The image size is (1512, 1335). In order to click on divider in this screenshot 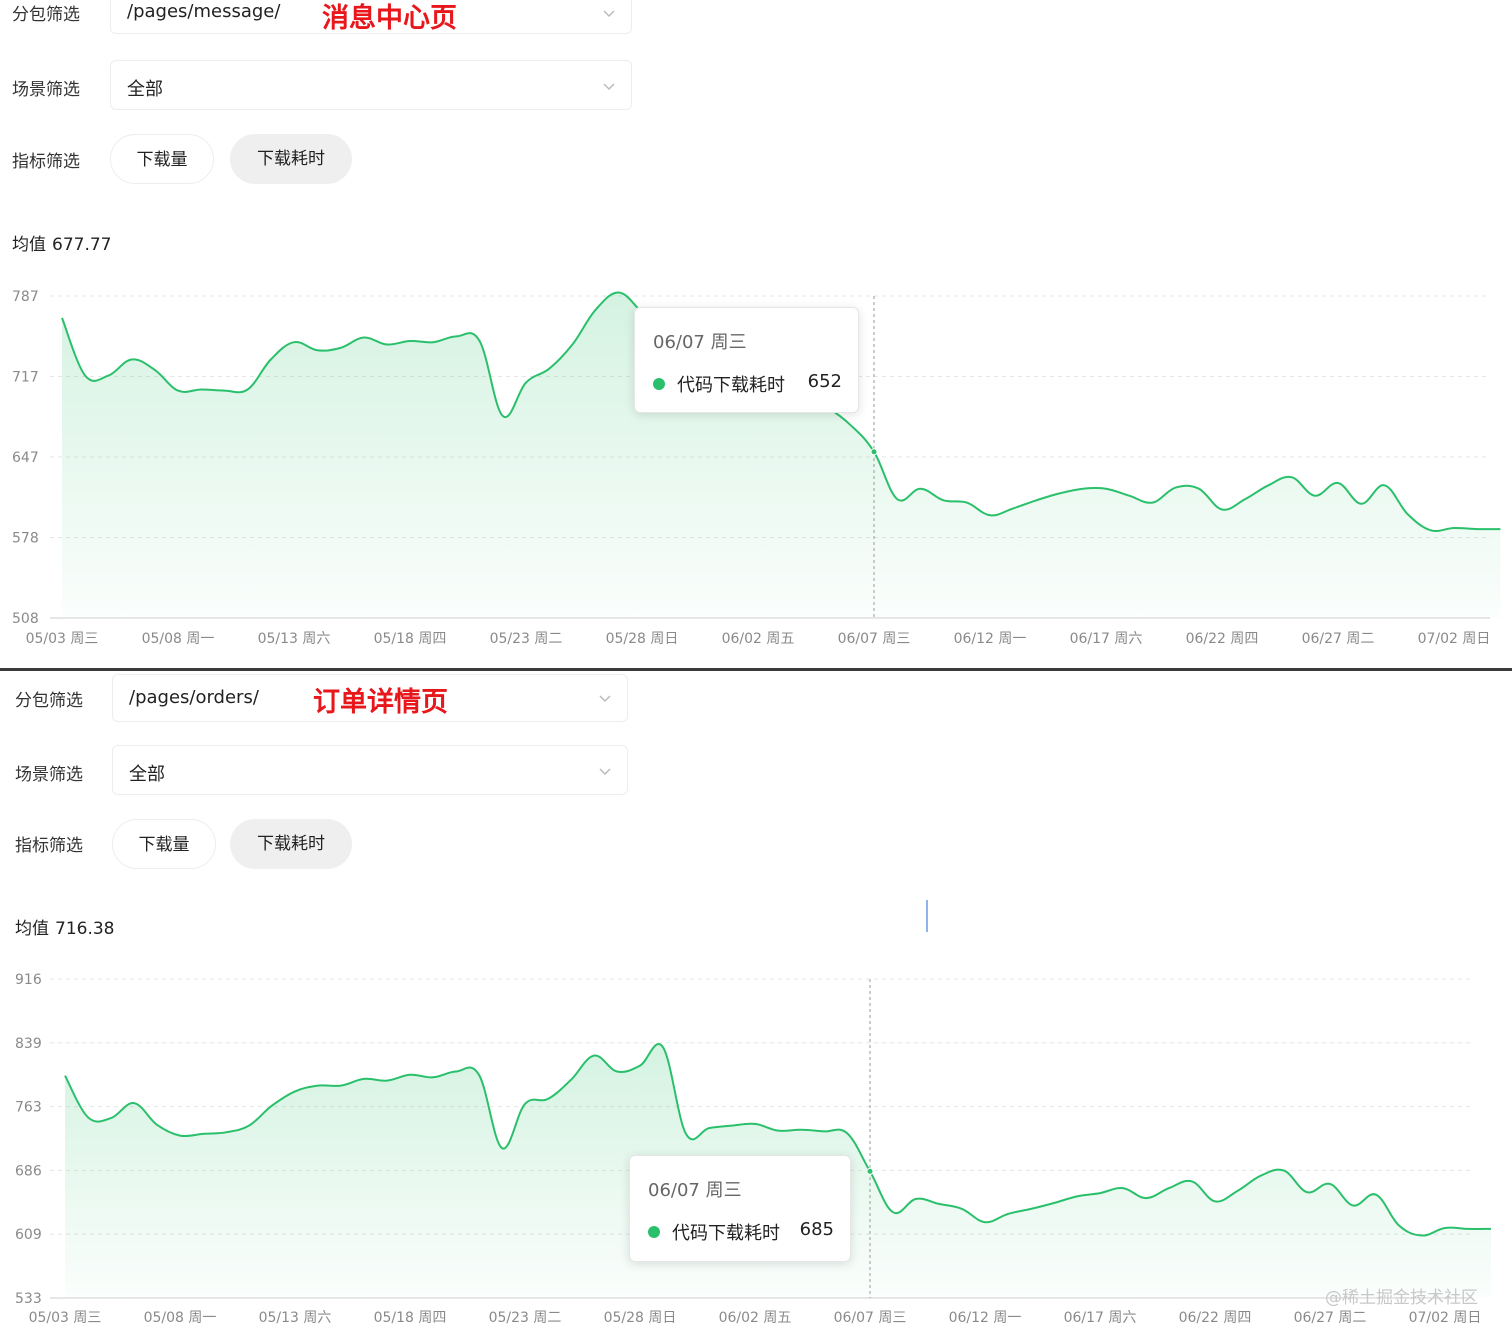, I will do `click(756, 669)`.